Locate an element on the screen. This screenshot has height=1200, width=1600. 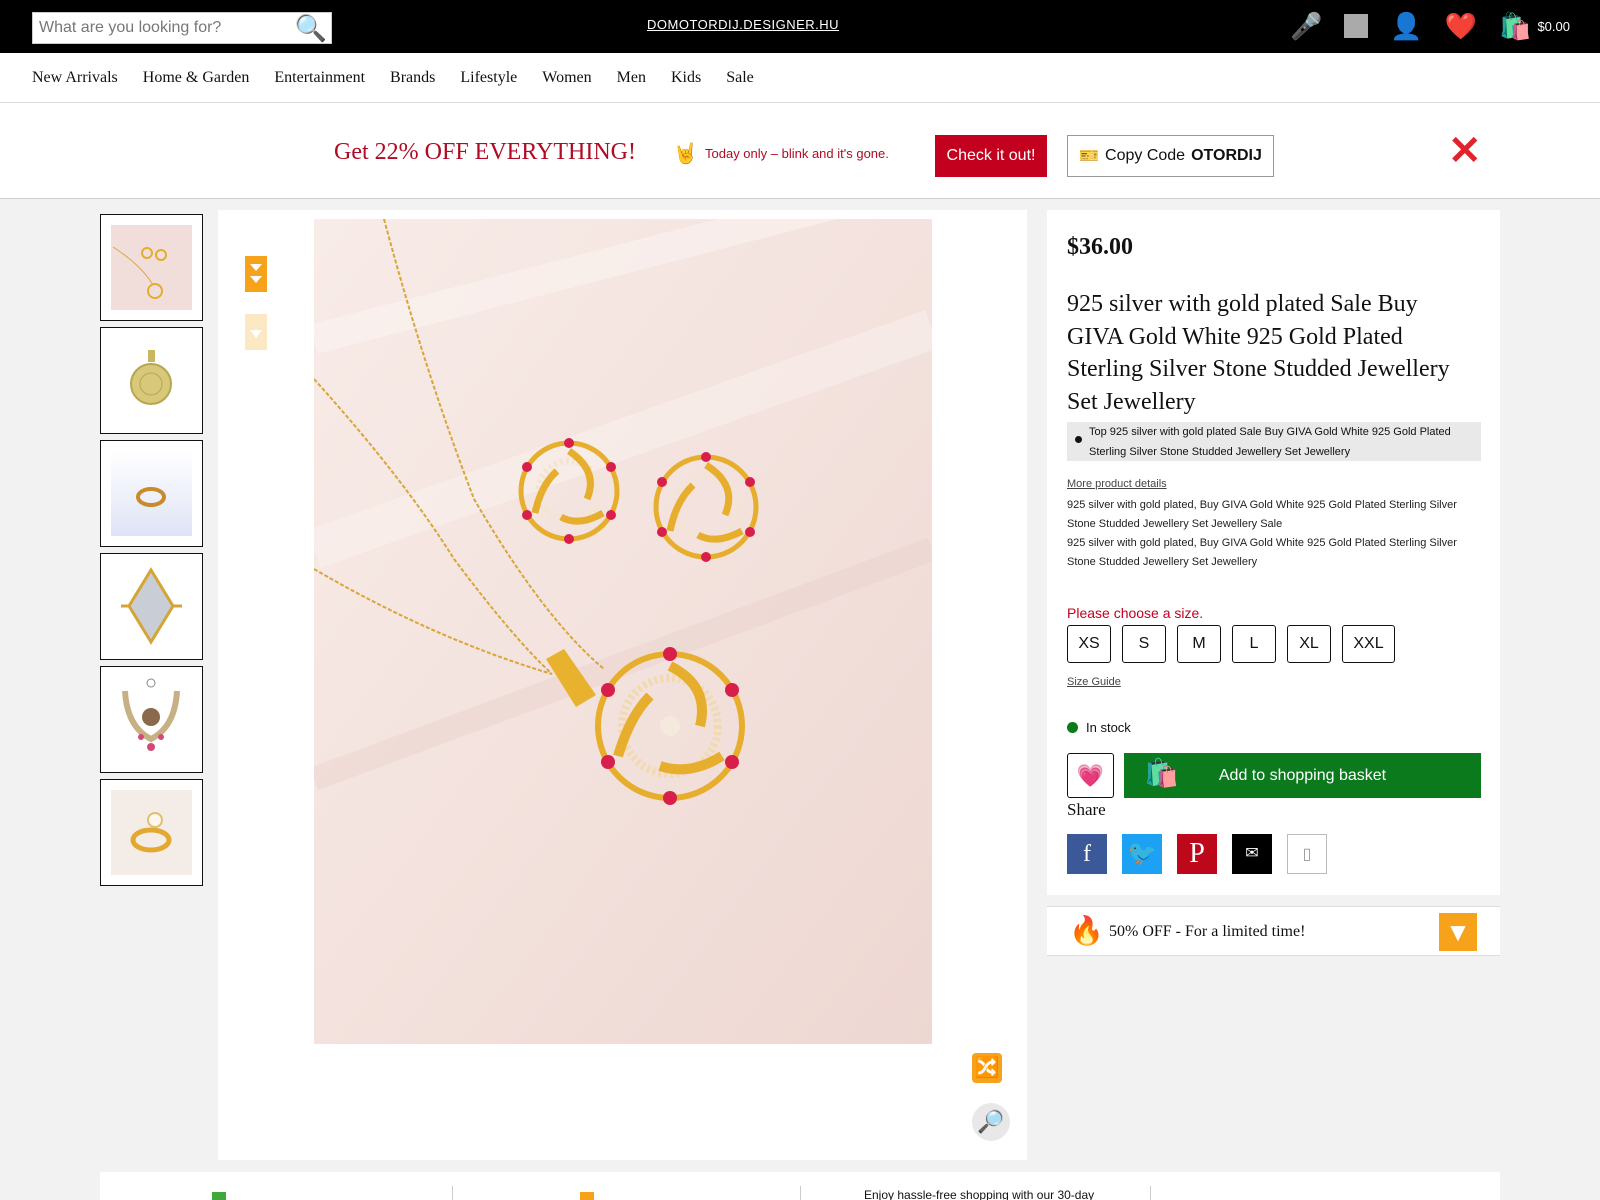
limited-offer-banner: 🔥 50% OFF - For a limited time! ▼ is located at coordinates (1273, 931).